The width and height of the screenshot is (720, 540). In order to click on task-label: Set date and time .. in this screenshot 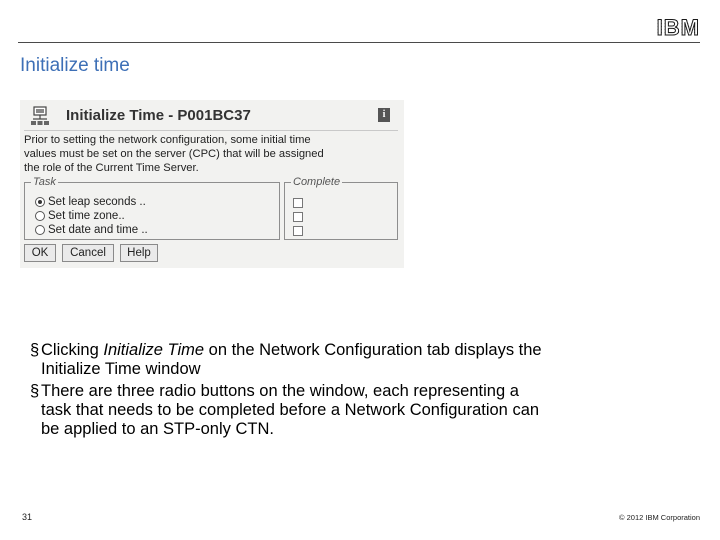, I will do `click(98, 230)`.